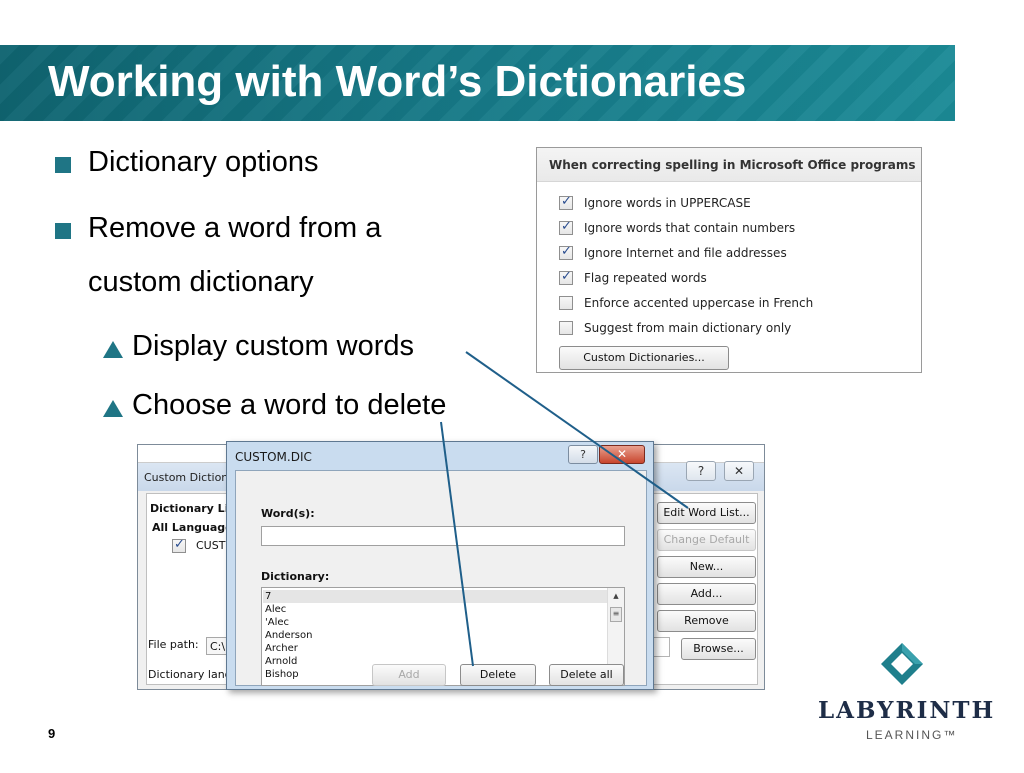 This screenshot has width=1024, height=773. What do you see at coordinates (902, 664) in the screenshot?
I see `labyrinth-logo-icon` at bounding box center [902, 664].